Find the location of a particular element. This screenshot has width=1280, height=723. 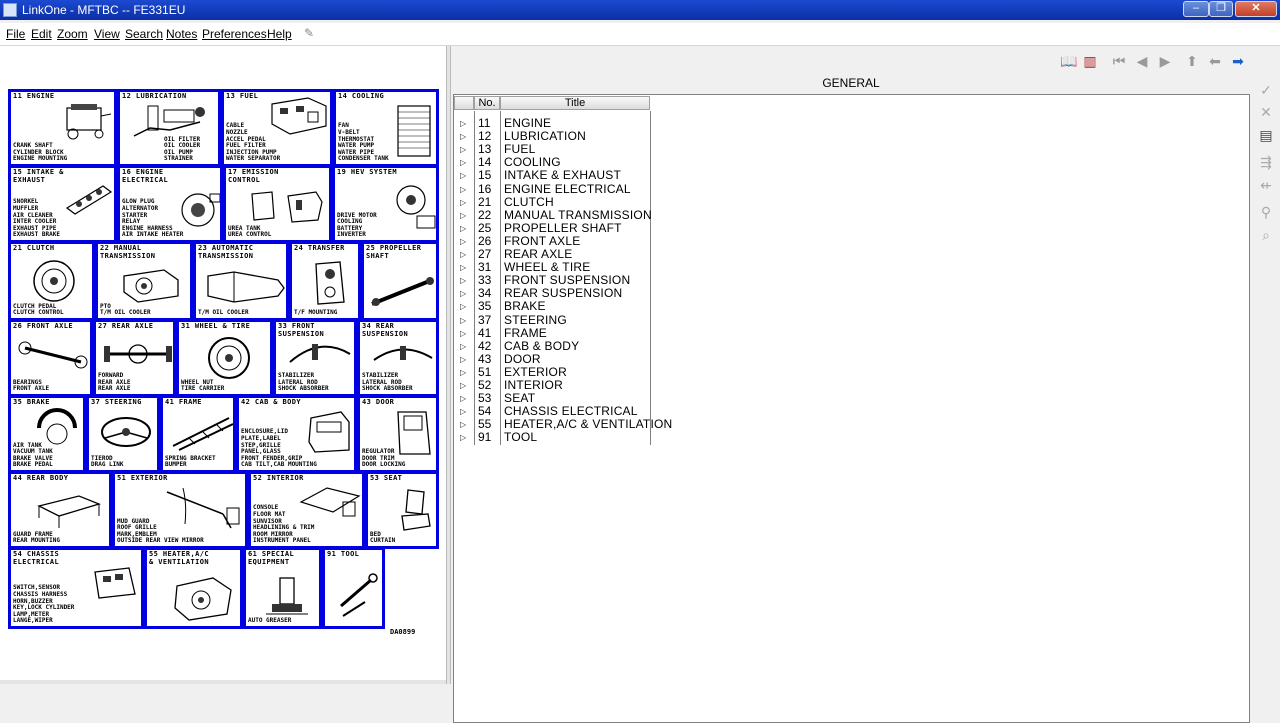

menu-file: File is located at coordinates (15, 34).